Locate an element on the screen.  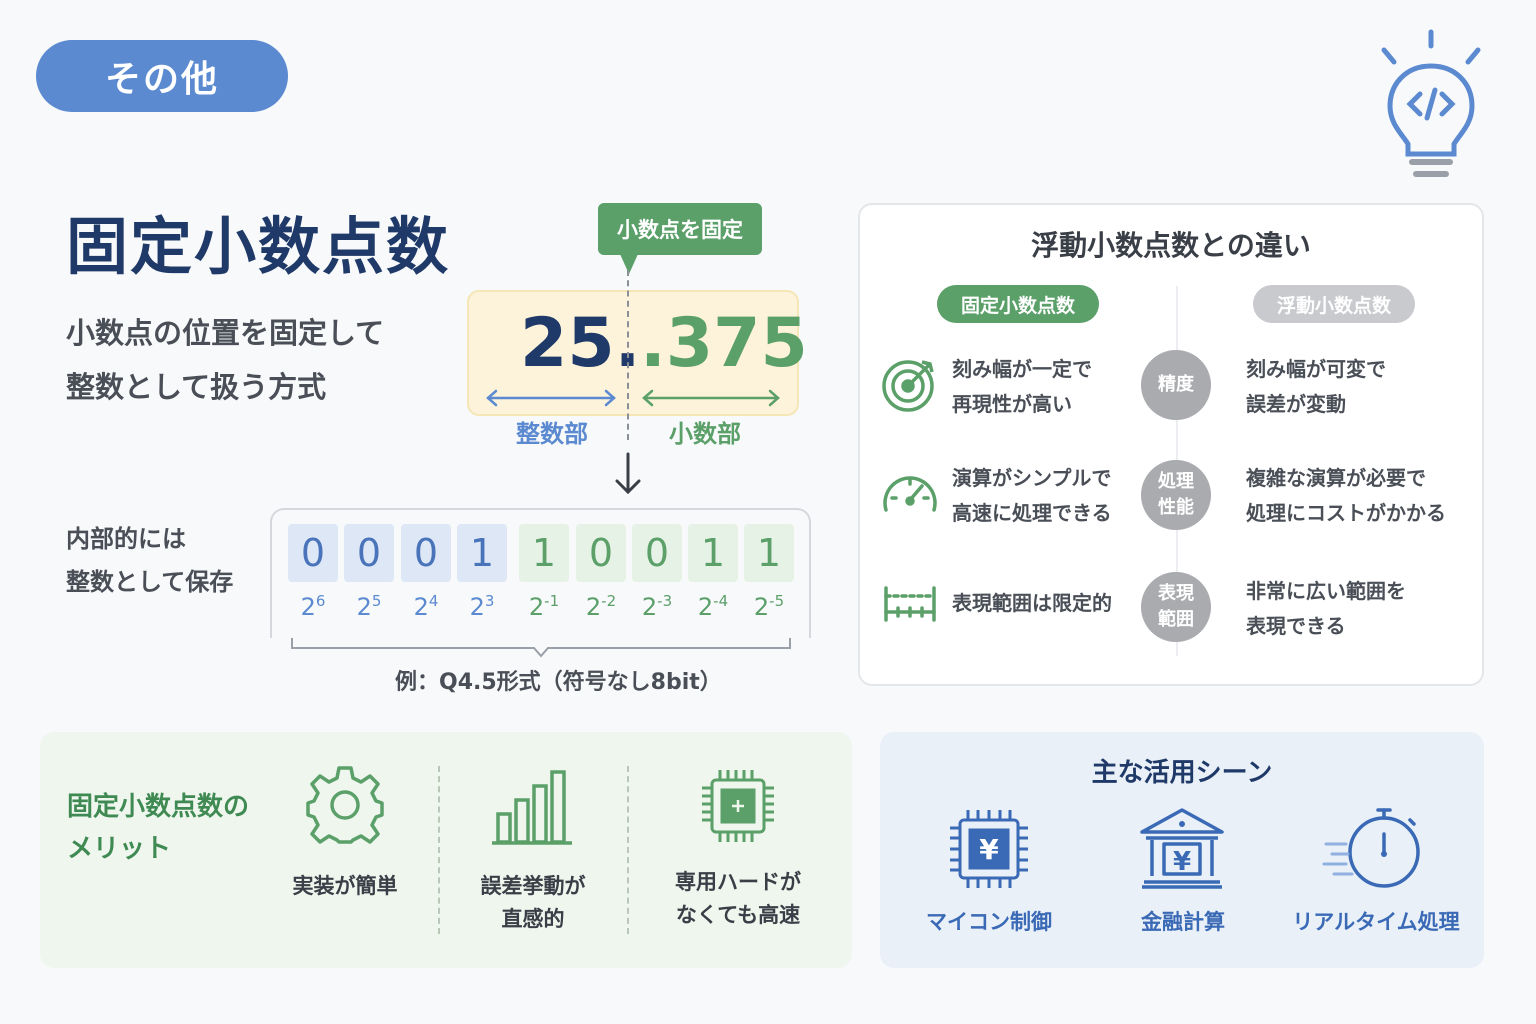
format-example: 例：Q4.5形式（符号なし8bit） is located at coordinates (558, 682).